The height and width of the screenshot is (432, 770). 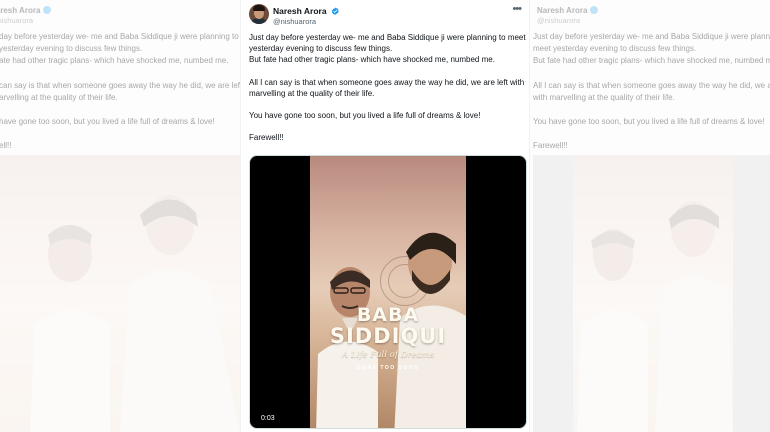 What do you see at coordinates (388, 336) in the screenshot?
I see `poster-title: SIDDIQUI` at bounding box center [388, 336].